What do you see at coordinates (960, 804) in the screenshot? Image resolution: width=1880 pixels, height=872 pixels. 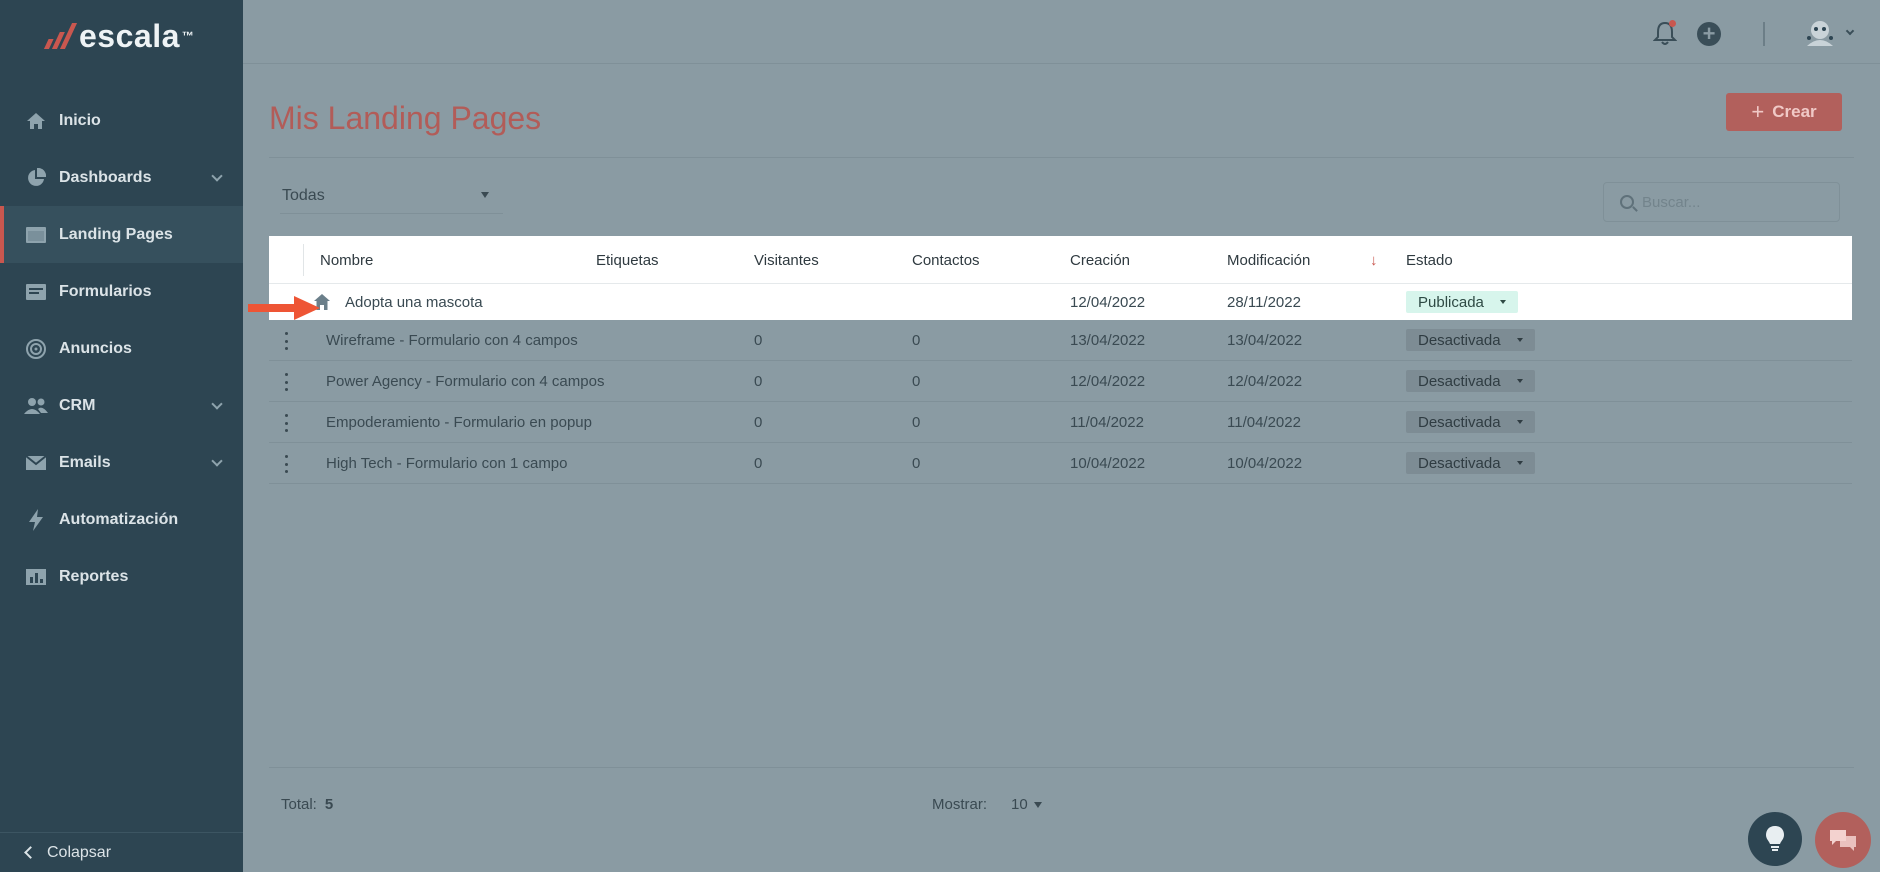 I see `show-label: Mostrar:` at bounding box center [960, 804].